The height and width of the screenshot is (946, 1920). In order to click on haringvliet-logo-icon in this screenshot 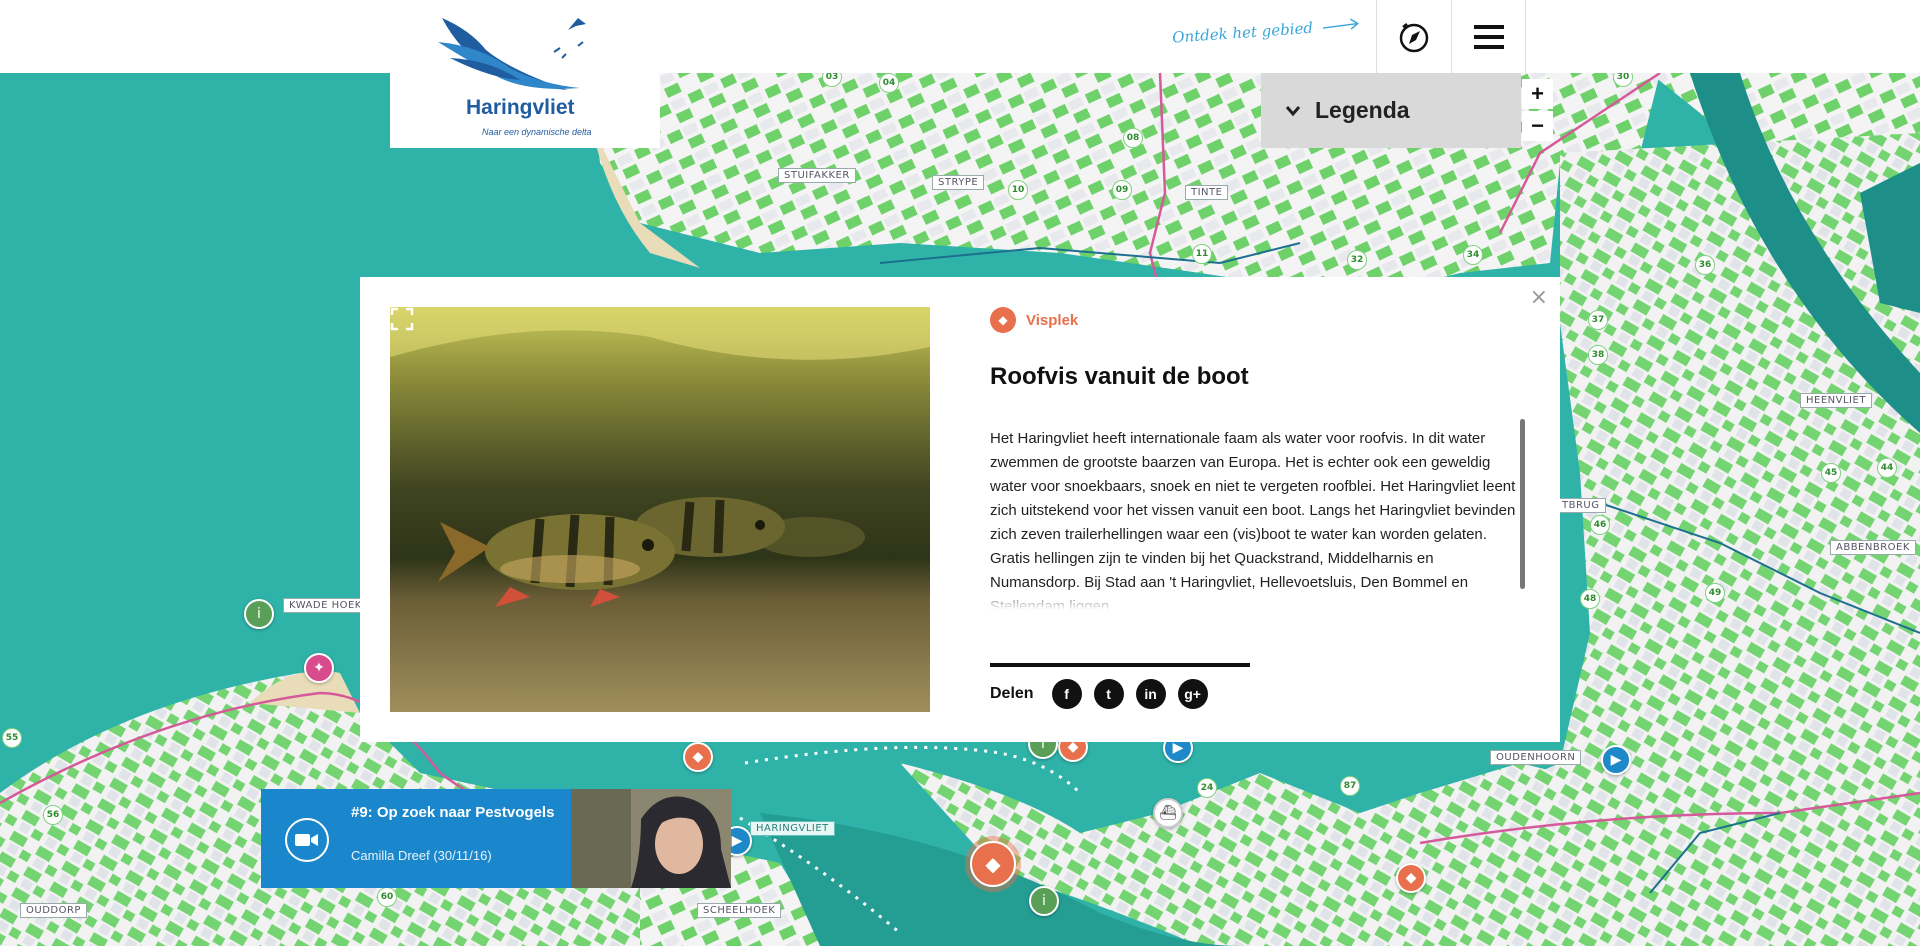, I will do `click(512, 54)`.